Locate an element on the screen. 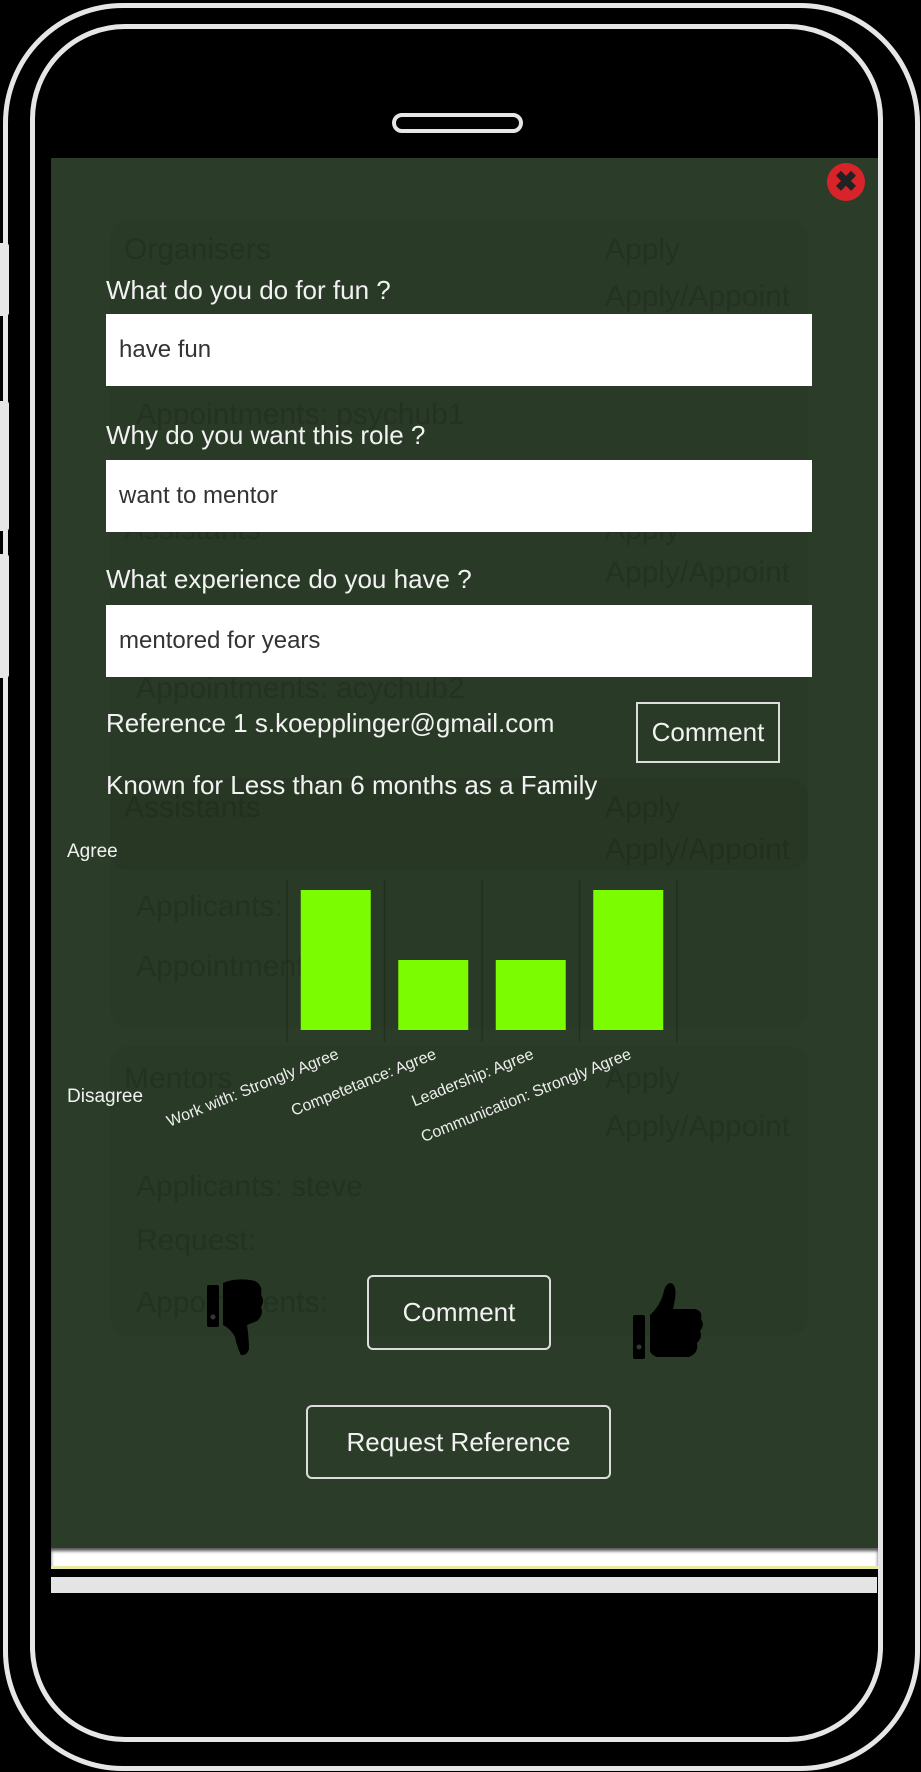 The height and width of the screenshot is (1772, 921). thumbs-down-icon is located at coordinates (235, 1317).